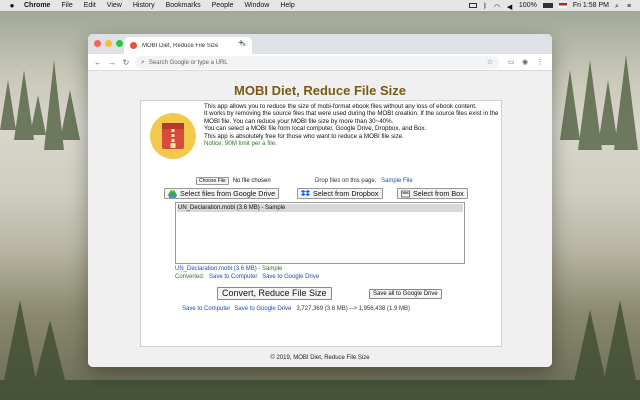 The height and width of the screenshot is (400, 640). Describe the element at coordinates (287, 5) in the screenshot. I see `menu-help: Help` at that location.